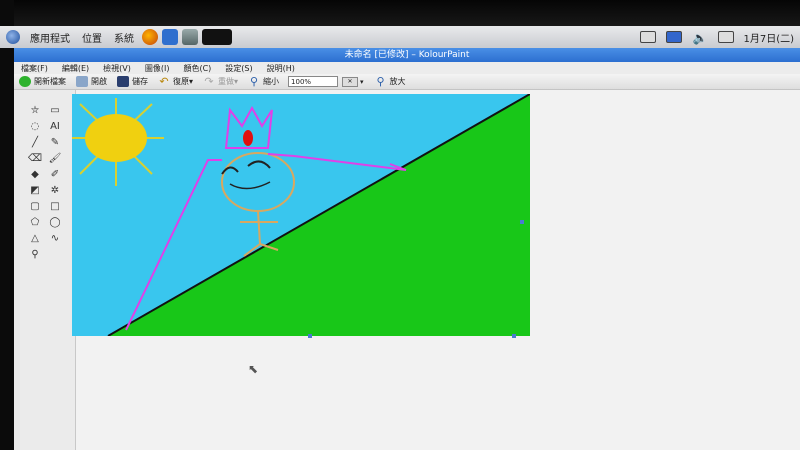 The height and width of the screenshot is (450, 800). Describe the element at coordinates (674, 37) in the screenshot. I see `network-icon` at that location.